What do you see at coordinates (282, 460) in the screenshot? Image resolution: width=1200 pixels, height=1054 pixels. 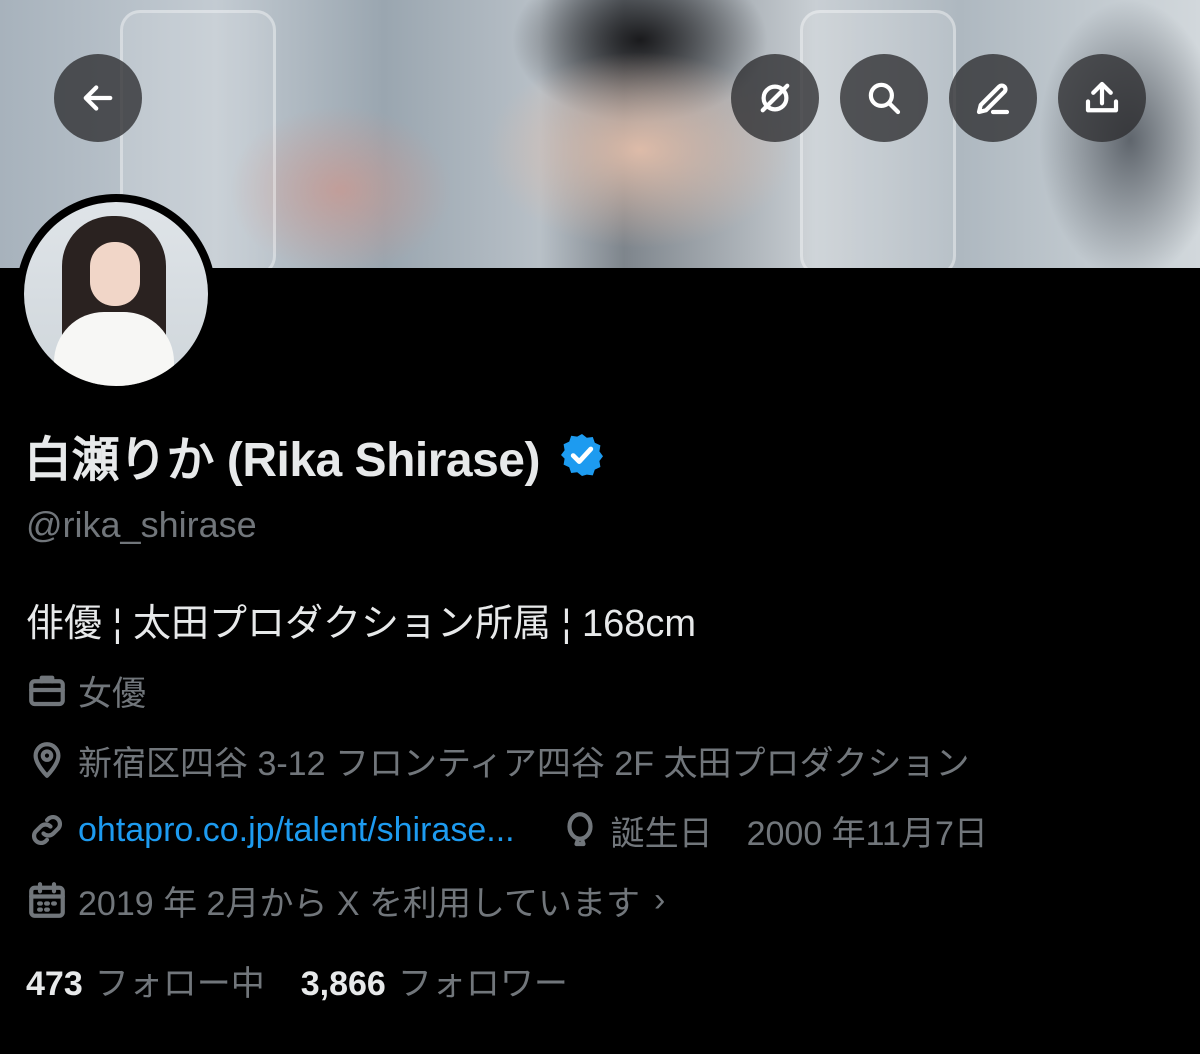 I see `display-name: 白瀬りか (Rika Shirase)` at bounding box center [282, 460].